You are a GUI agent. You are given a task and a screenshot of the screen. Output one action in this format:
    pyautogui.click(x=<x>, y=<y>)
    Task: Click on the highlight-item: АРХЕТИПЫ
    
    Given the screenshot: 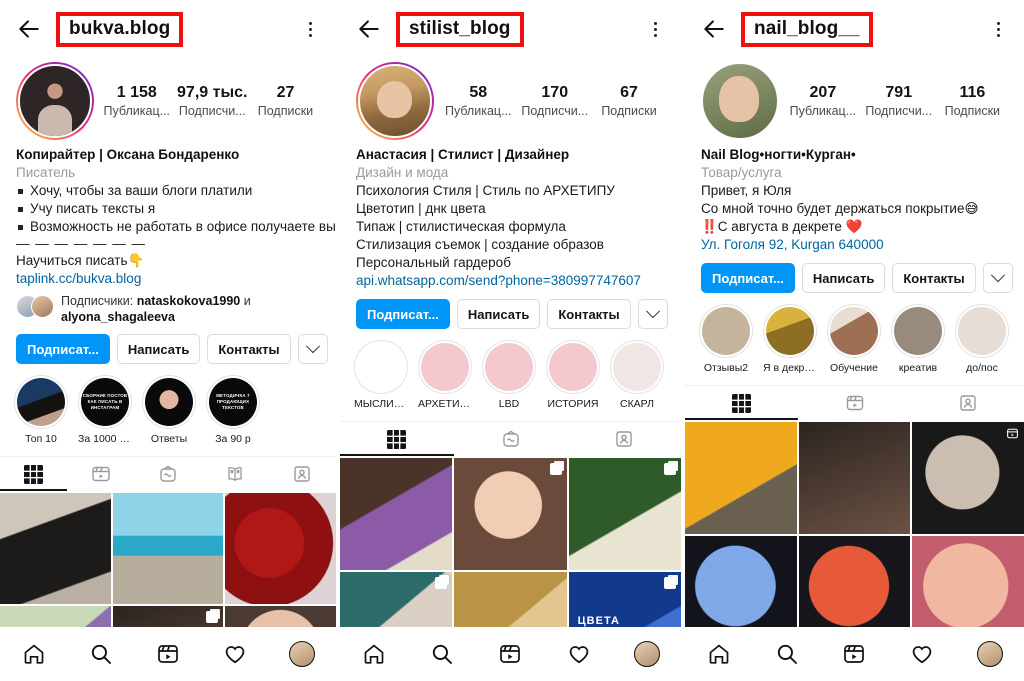 What is the action you would take?
    pyautogui.click(x=445, y=375)
    